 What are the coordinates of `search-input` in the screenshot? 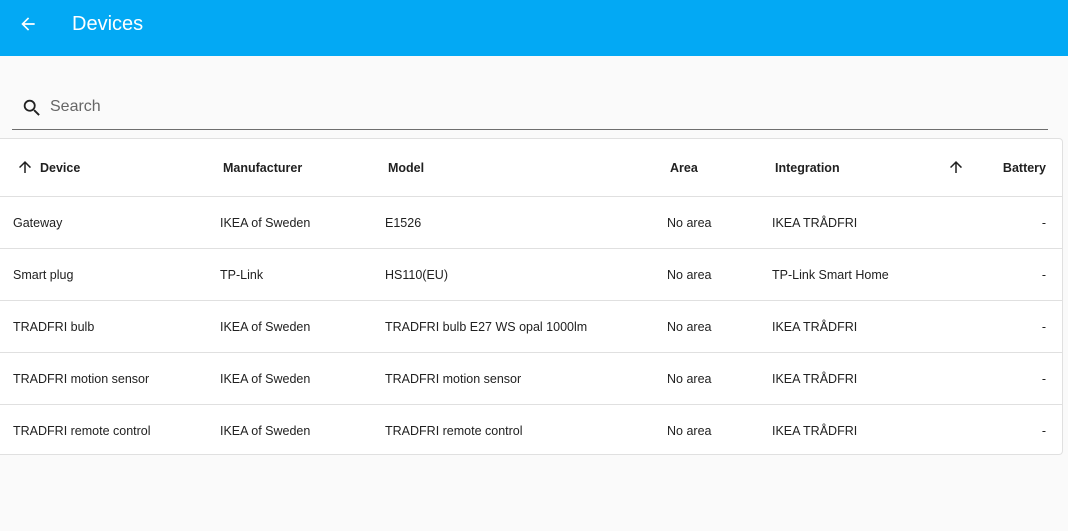 It's located at (540, 107).